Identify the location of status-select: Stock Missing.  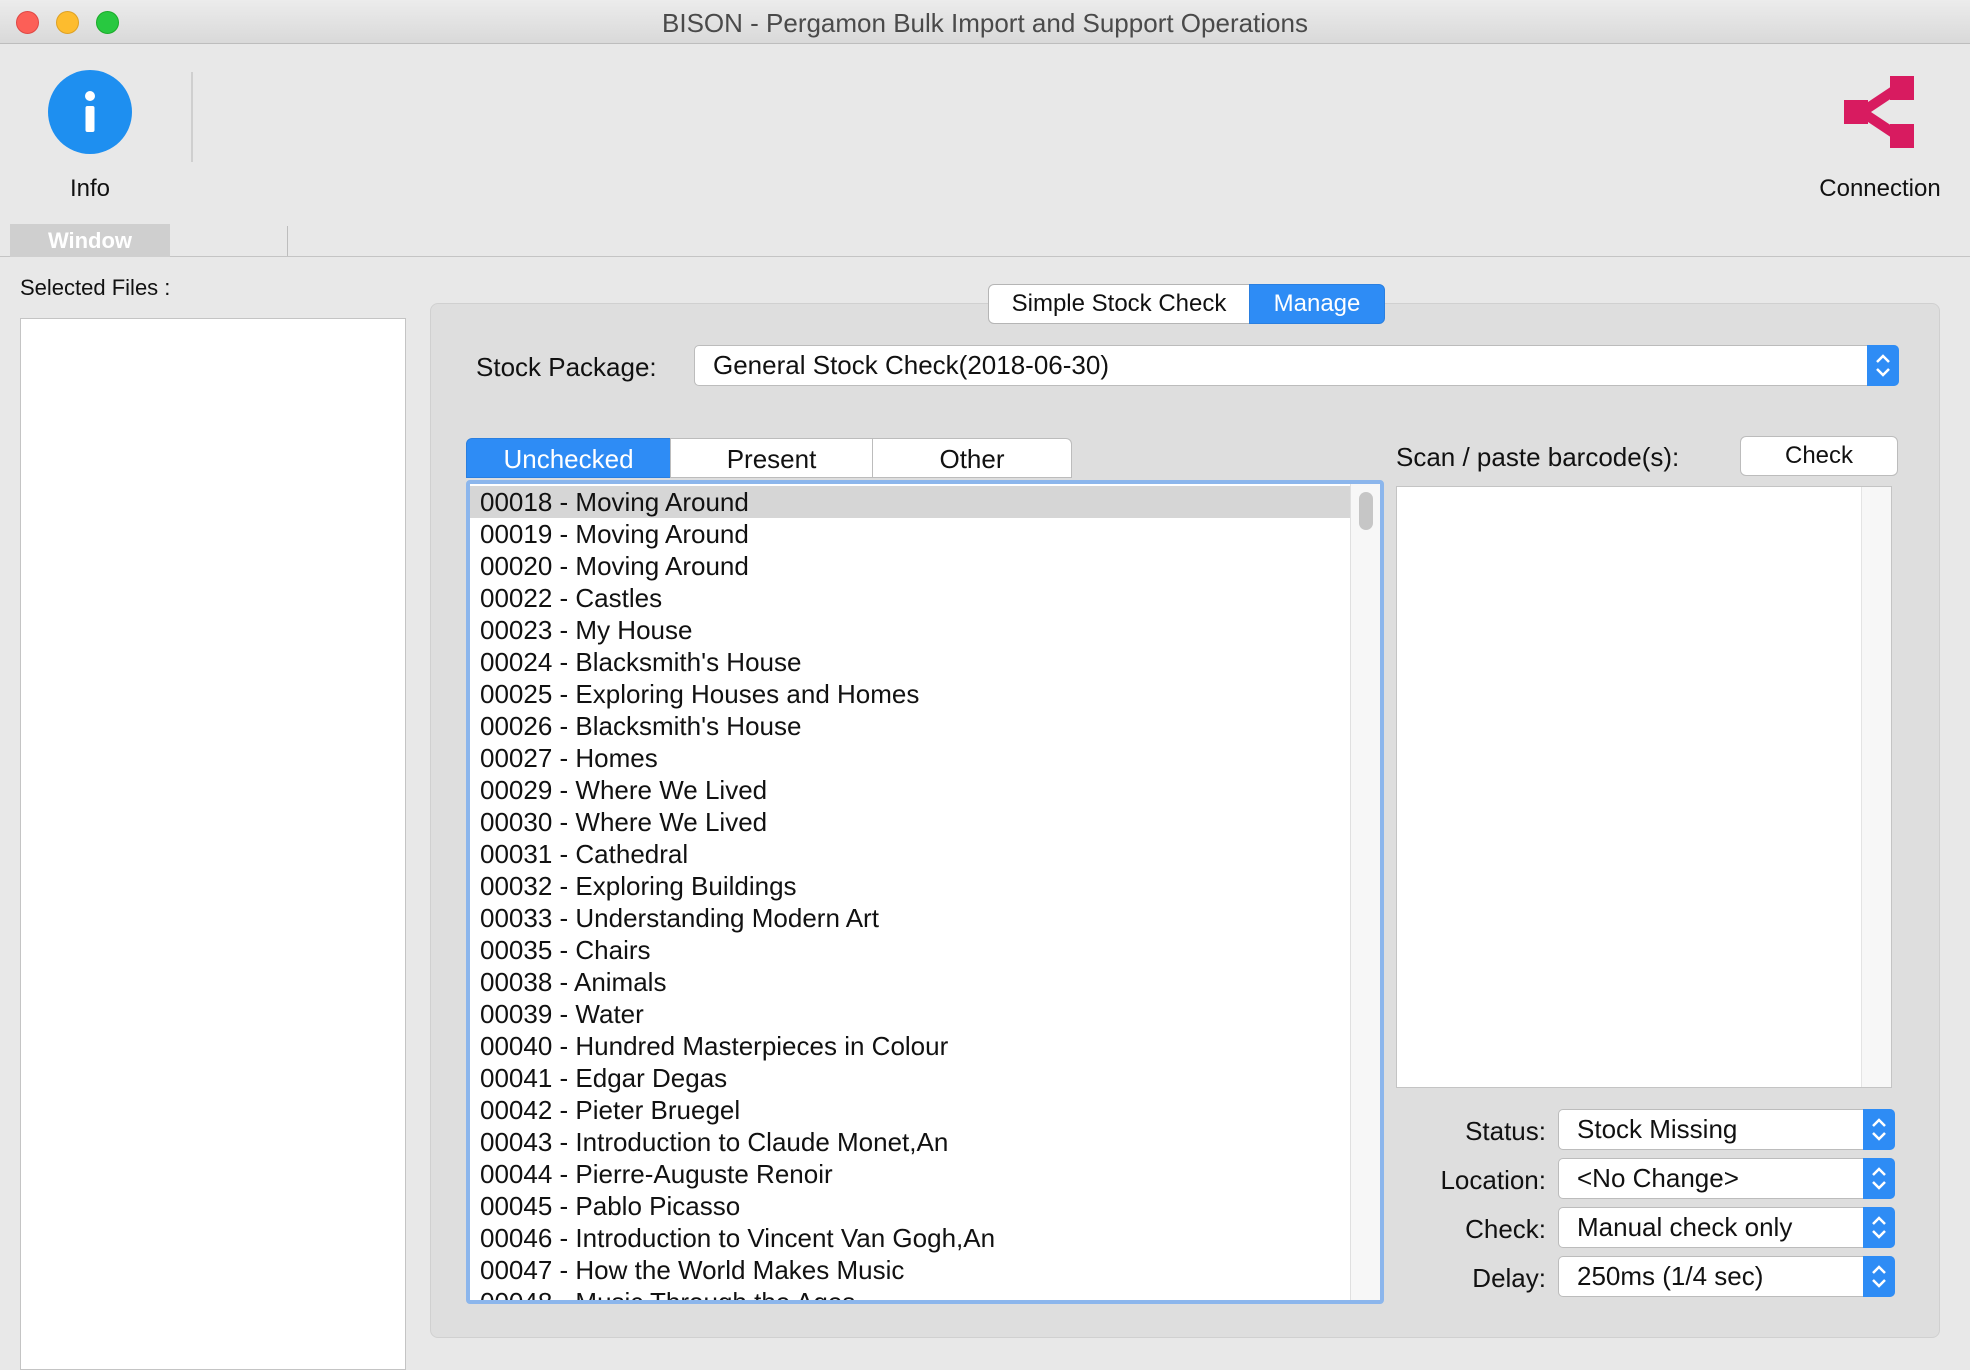
(1726, 1129).